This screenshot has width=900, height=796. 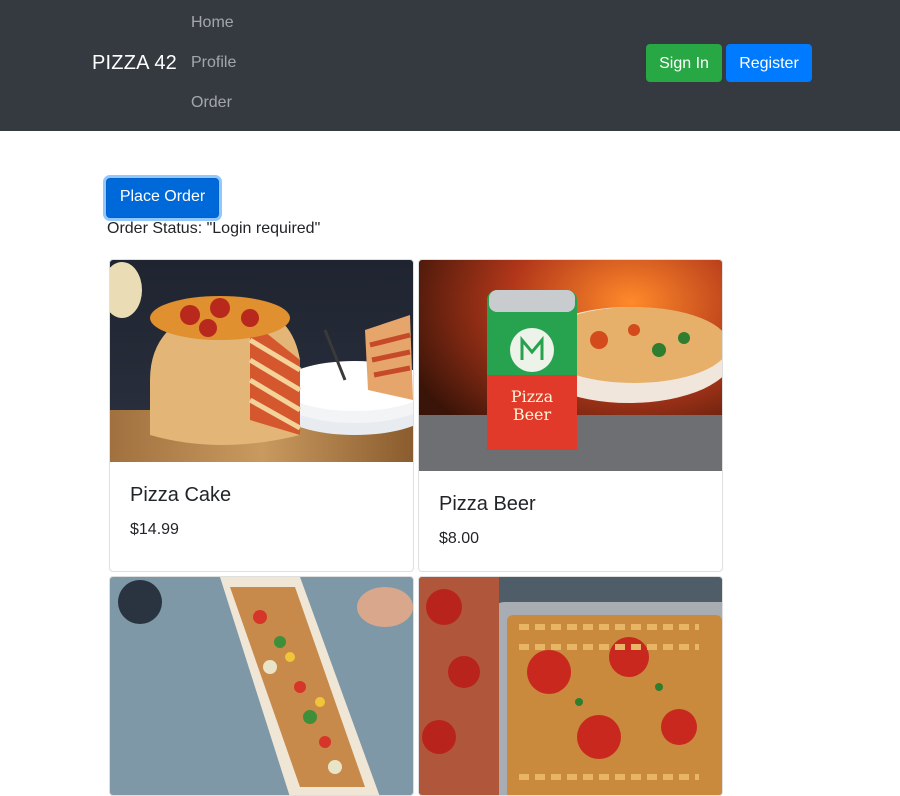 What do you see at coordinates (261, 361) in the screenshot?
I see `pizza-cake-image` at bounding box center [261, 361].